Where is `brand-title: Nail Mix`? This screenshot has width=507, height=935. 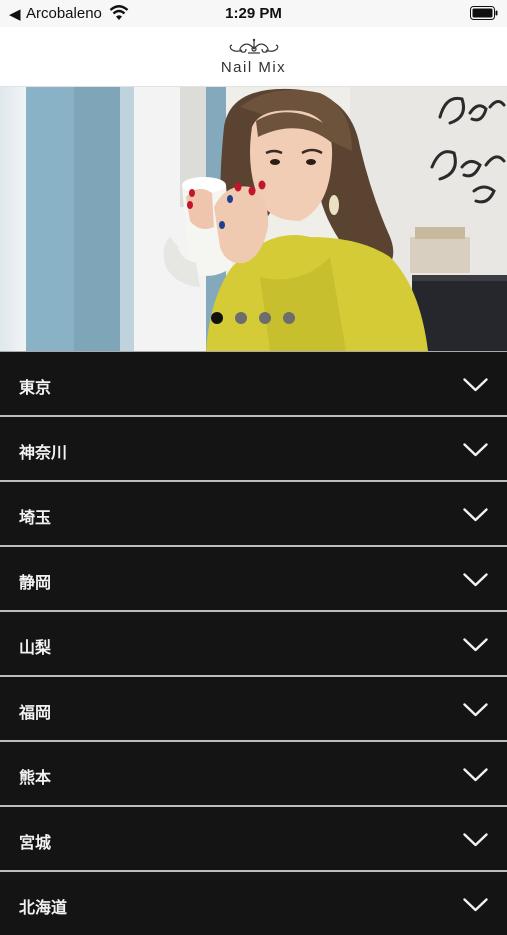 brand-title: Nail Mix is located at coordinates (253, 67).